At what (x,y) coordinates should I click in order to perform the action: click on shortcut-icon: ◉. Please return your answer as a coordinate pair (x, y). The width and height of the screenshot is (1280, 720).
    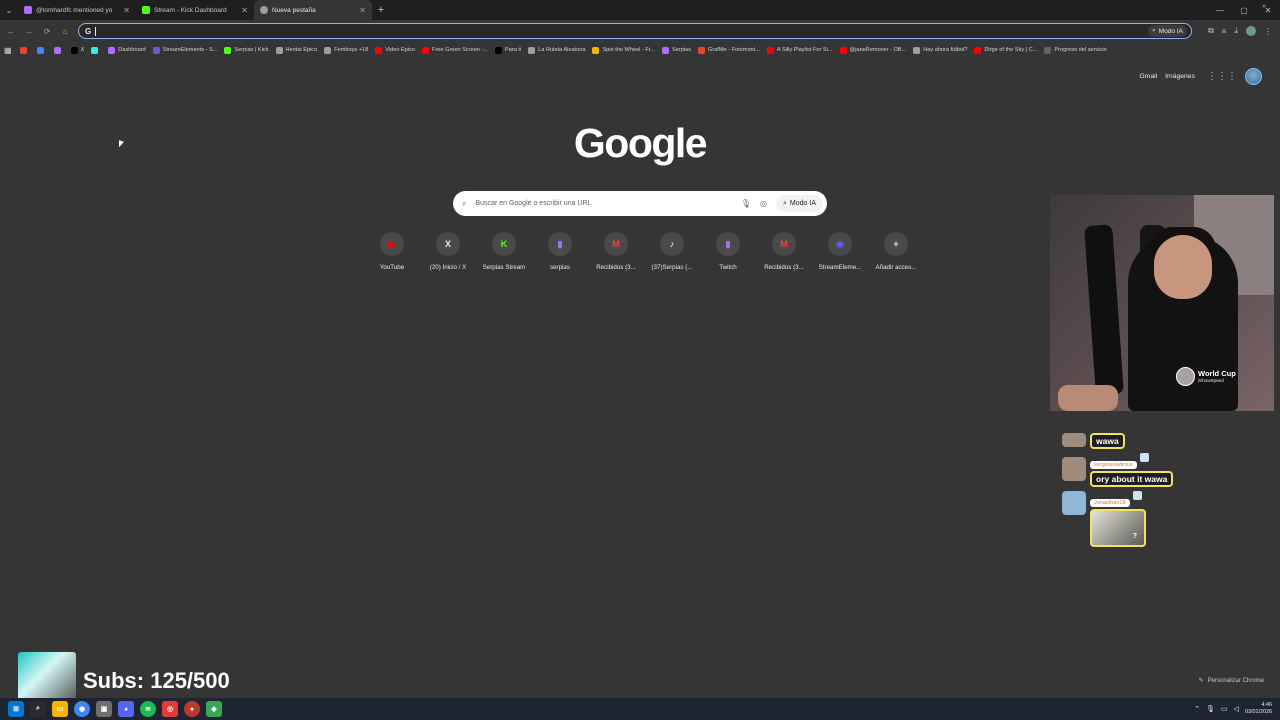
    Looking at the image, I should click on (840, 244).